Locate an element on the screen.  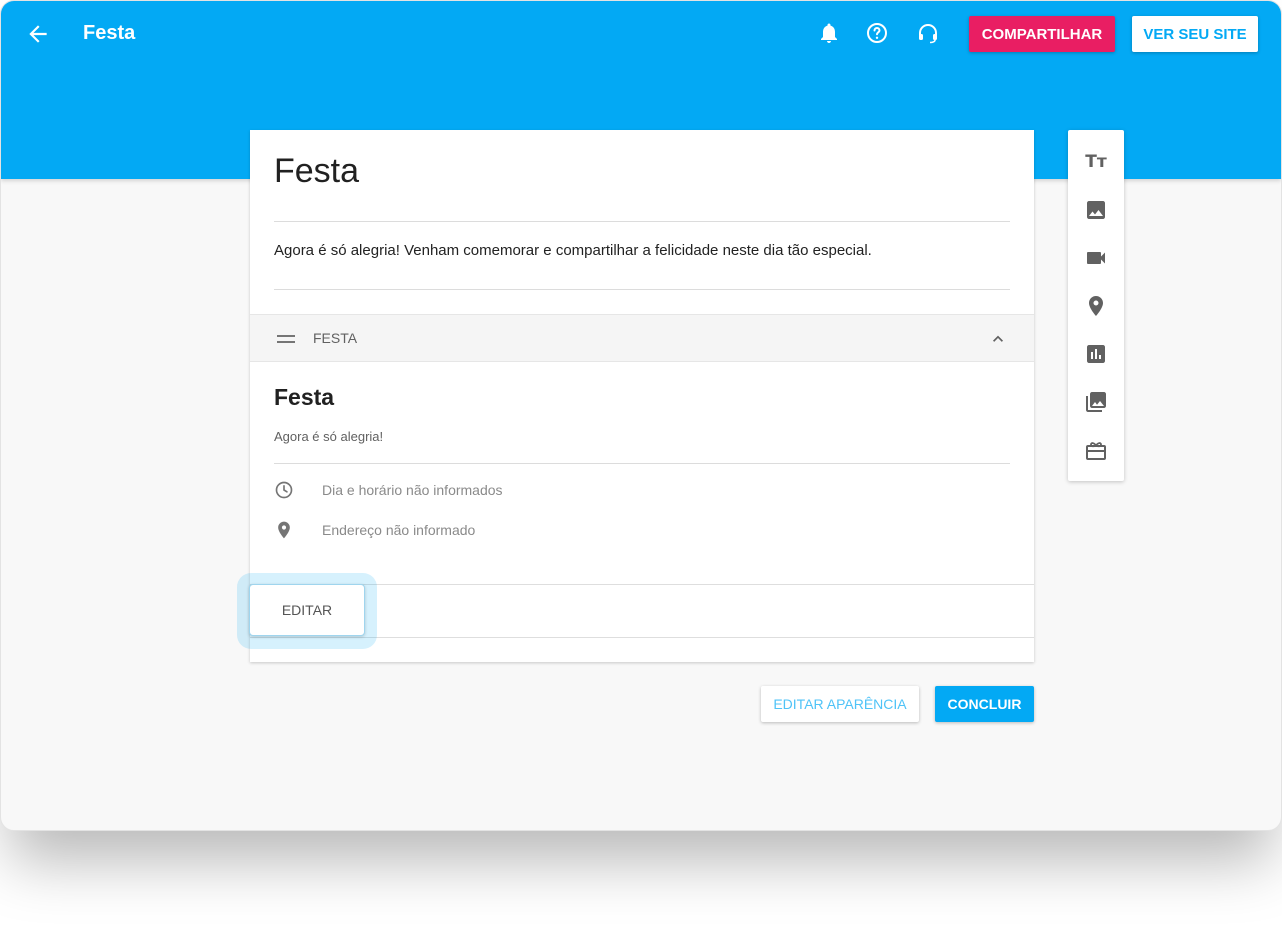
image-icon is located at coordinates (1096, 210).